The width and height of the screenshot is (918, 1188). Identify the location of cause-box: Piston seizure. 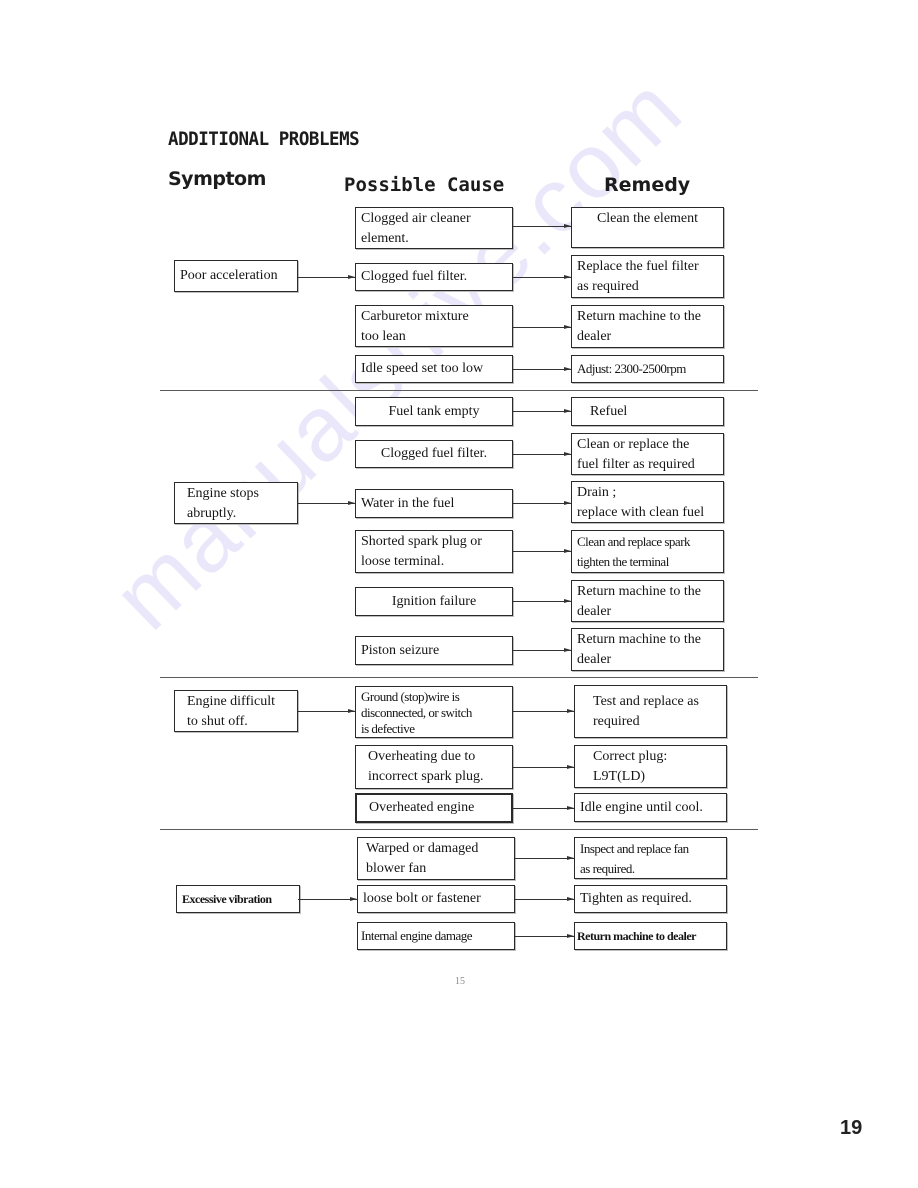
(434, 650).